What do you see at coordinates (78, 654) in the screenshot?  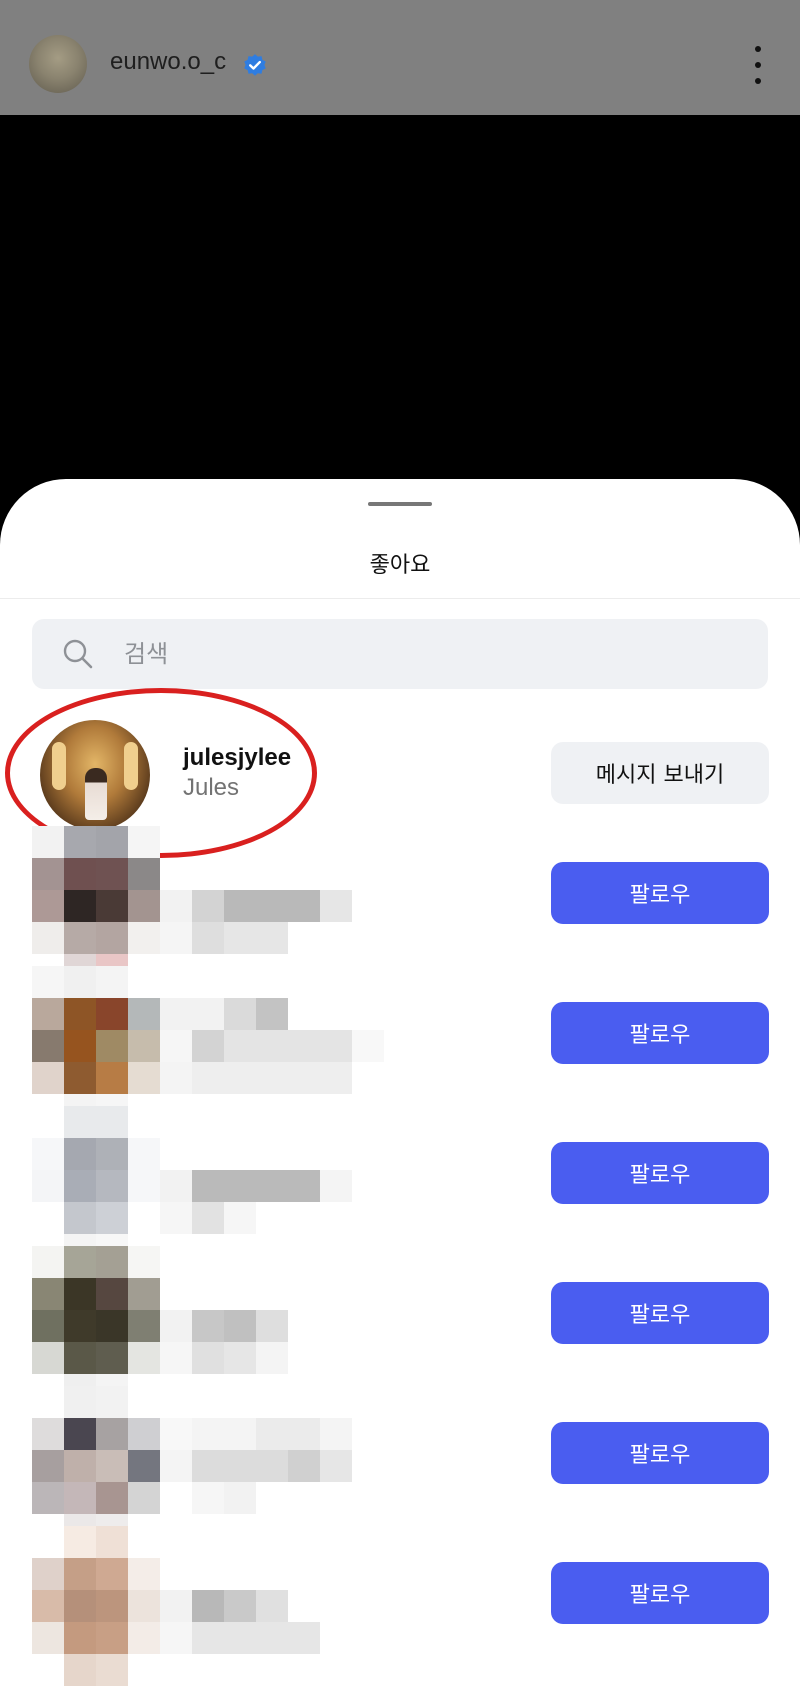 I see `search-icon` at bounding box center [78, 654].